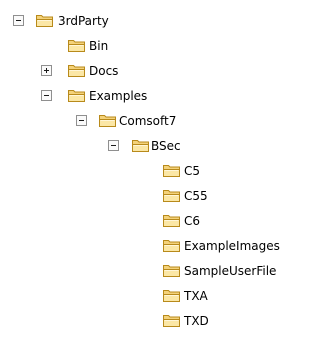  I want to click on tree-node-label: C5, so click(192, 171).